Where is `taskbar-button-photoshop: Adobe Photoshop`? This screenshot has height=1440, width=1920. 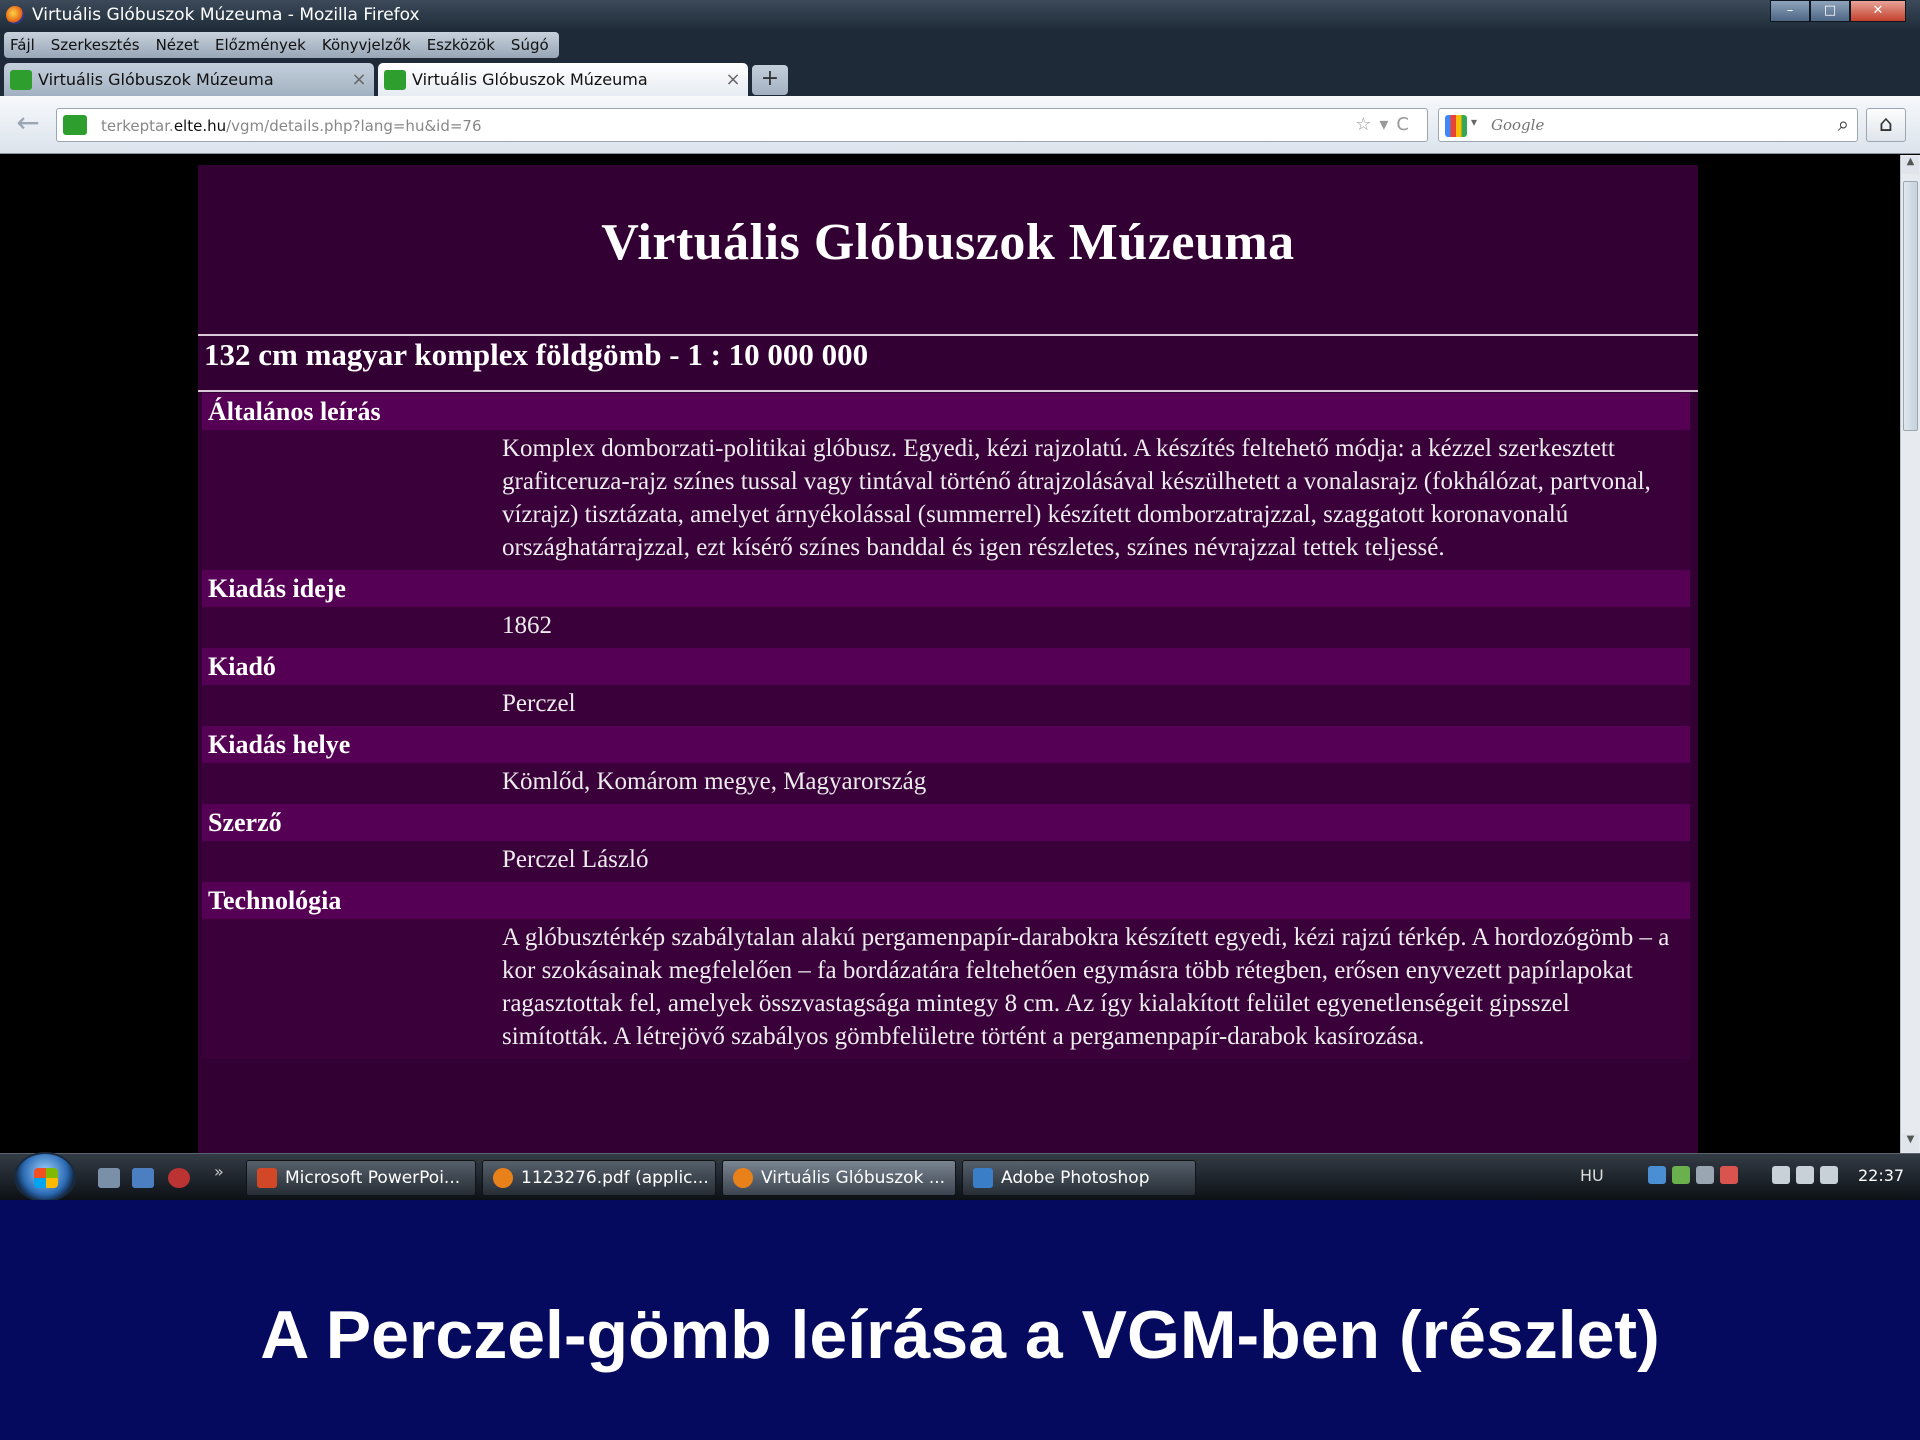
taskbar-button-photoshop: Adobe Photoshop is located at coordinates (1079, 1178).